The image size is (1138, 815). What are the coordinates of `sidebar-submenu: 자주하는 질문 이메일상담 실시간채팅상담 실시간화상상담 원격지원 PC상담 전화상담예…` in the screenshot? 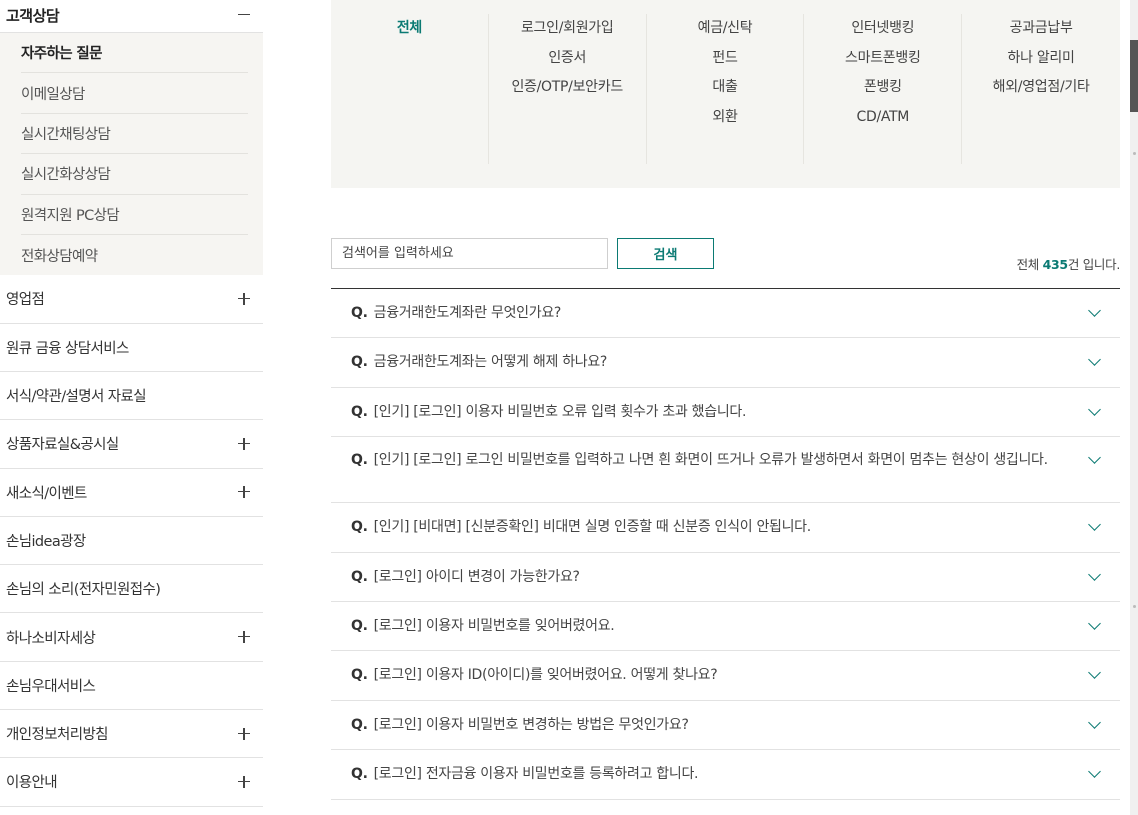 It's located at (131, 154).